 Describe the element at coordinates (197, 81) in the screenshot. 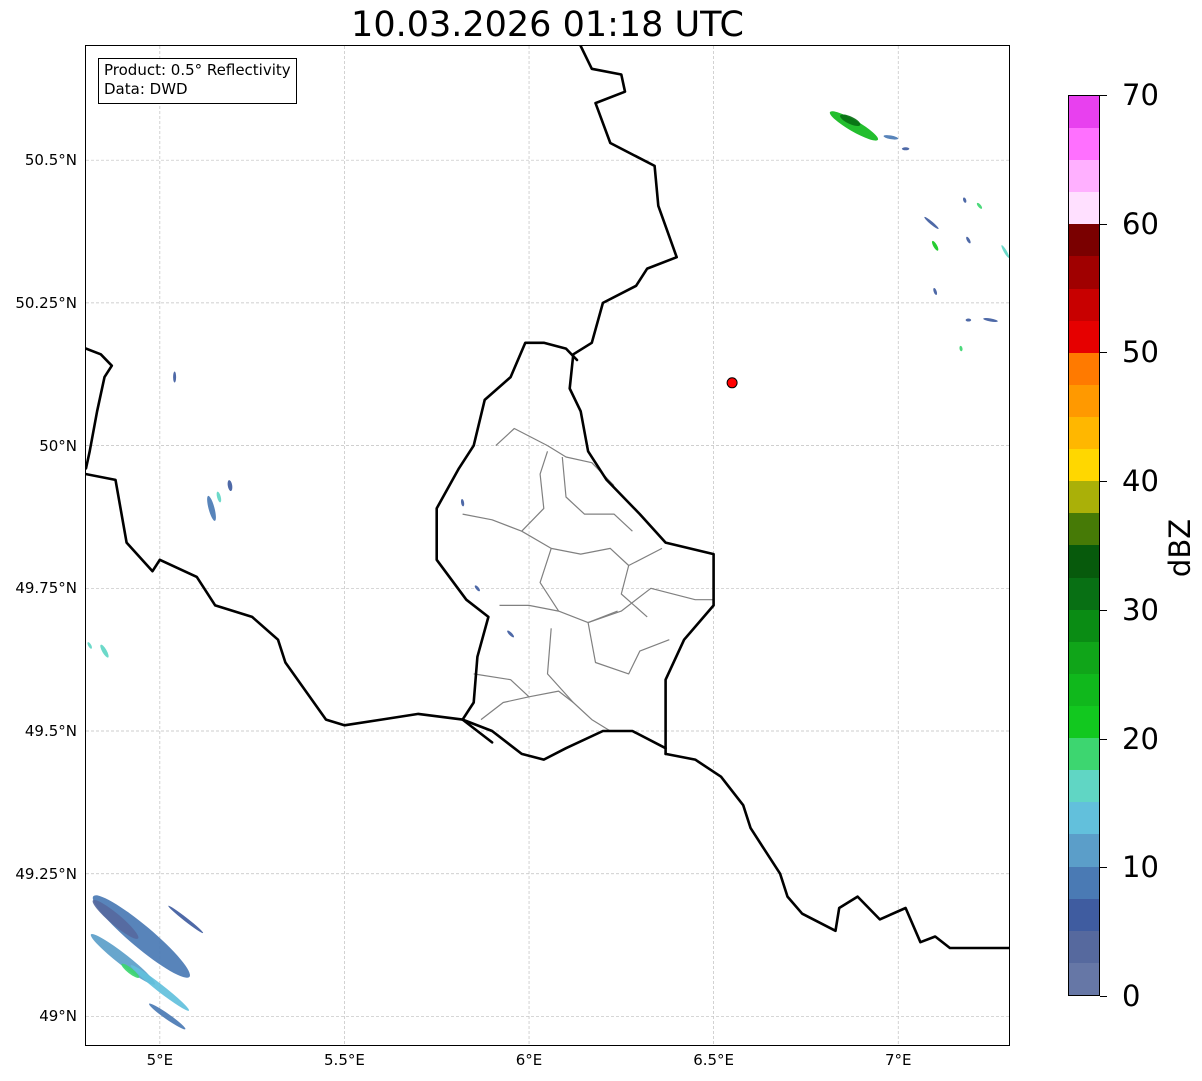

I see `product-info-box: Product: 0.5° Reflectivity Data: DWD` at that location.